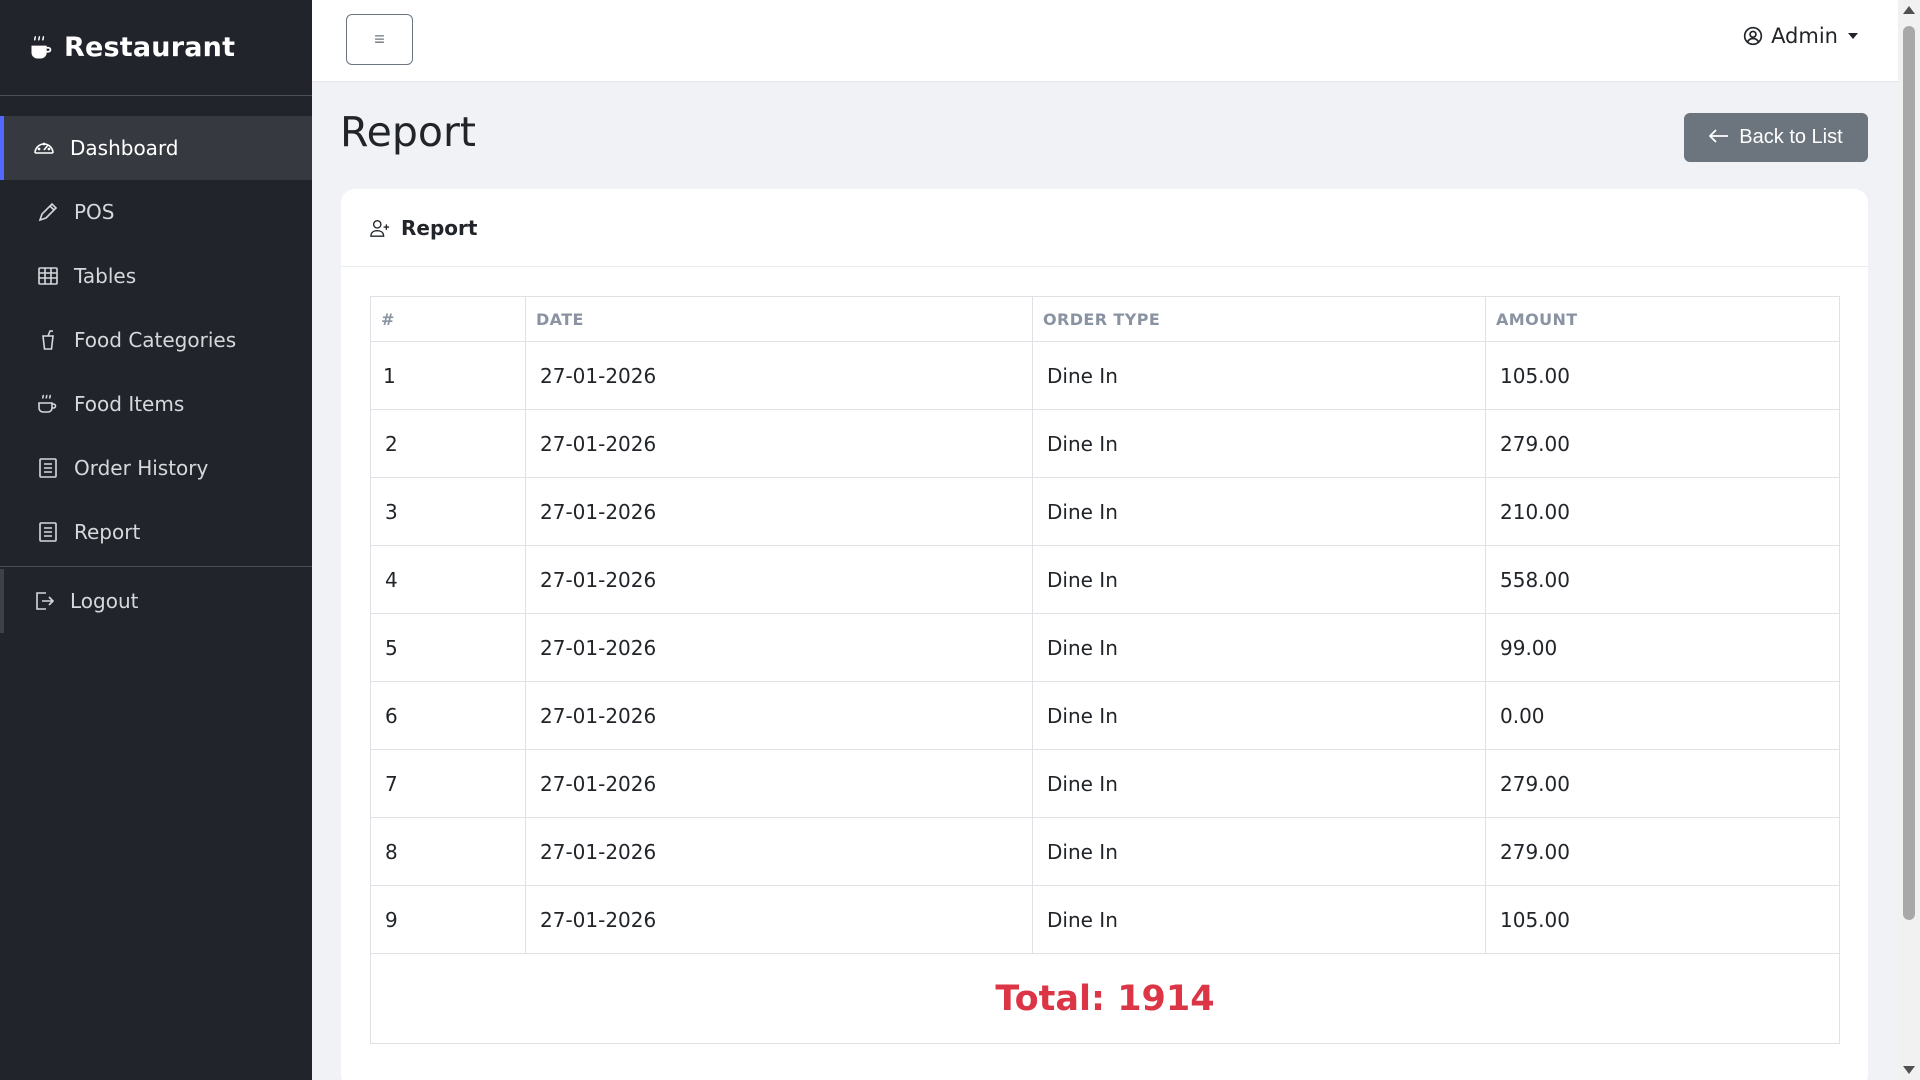 The height and width of the screenshot is (1080, 1920). I want to click on back-to-list-label: Back to List, so click(1791, 137).